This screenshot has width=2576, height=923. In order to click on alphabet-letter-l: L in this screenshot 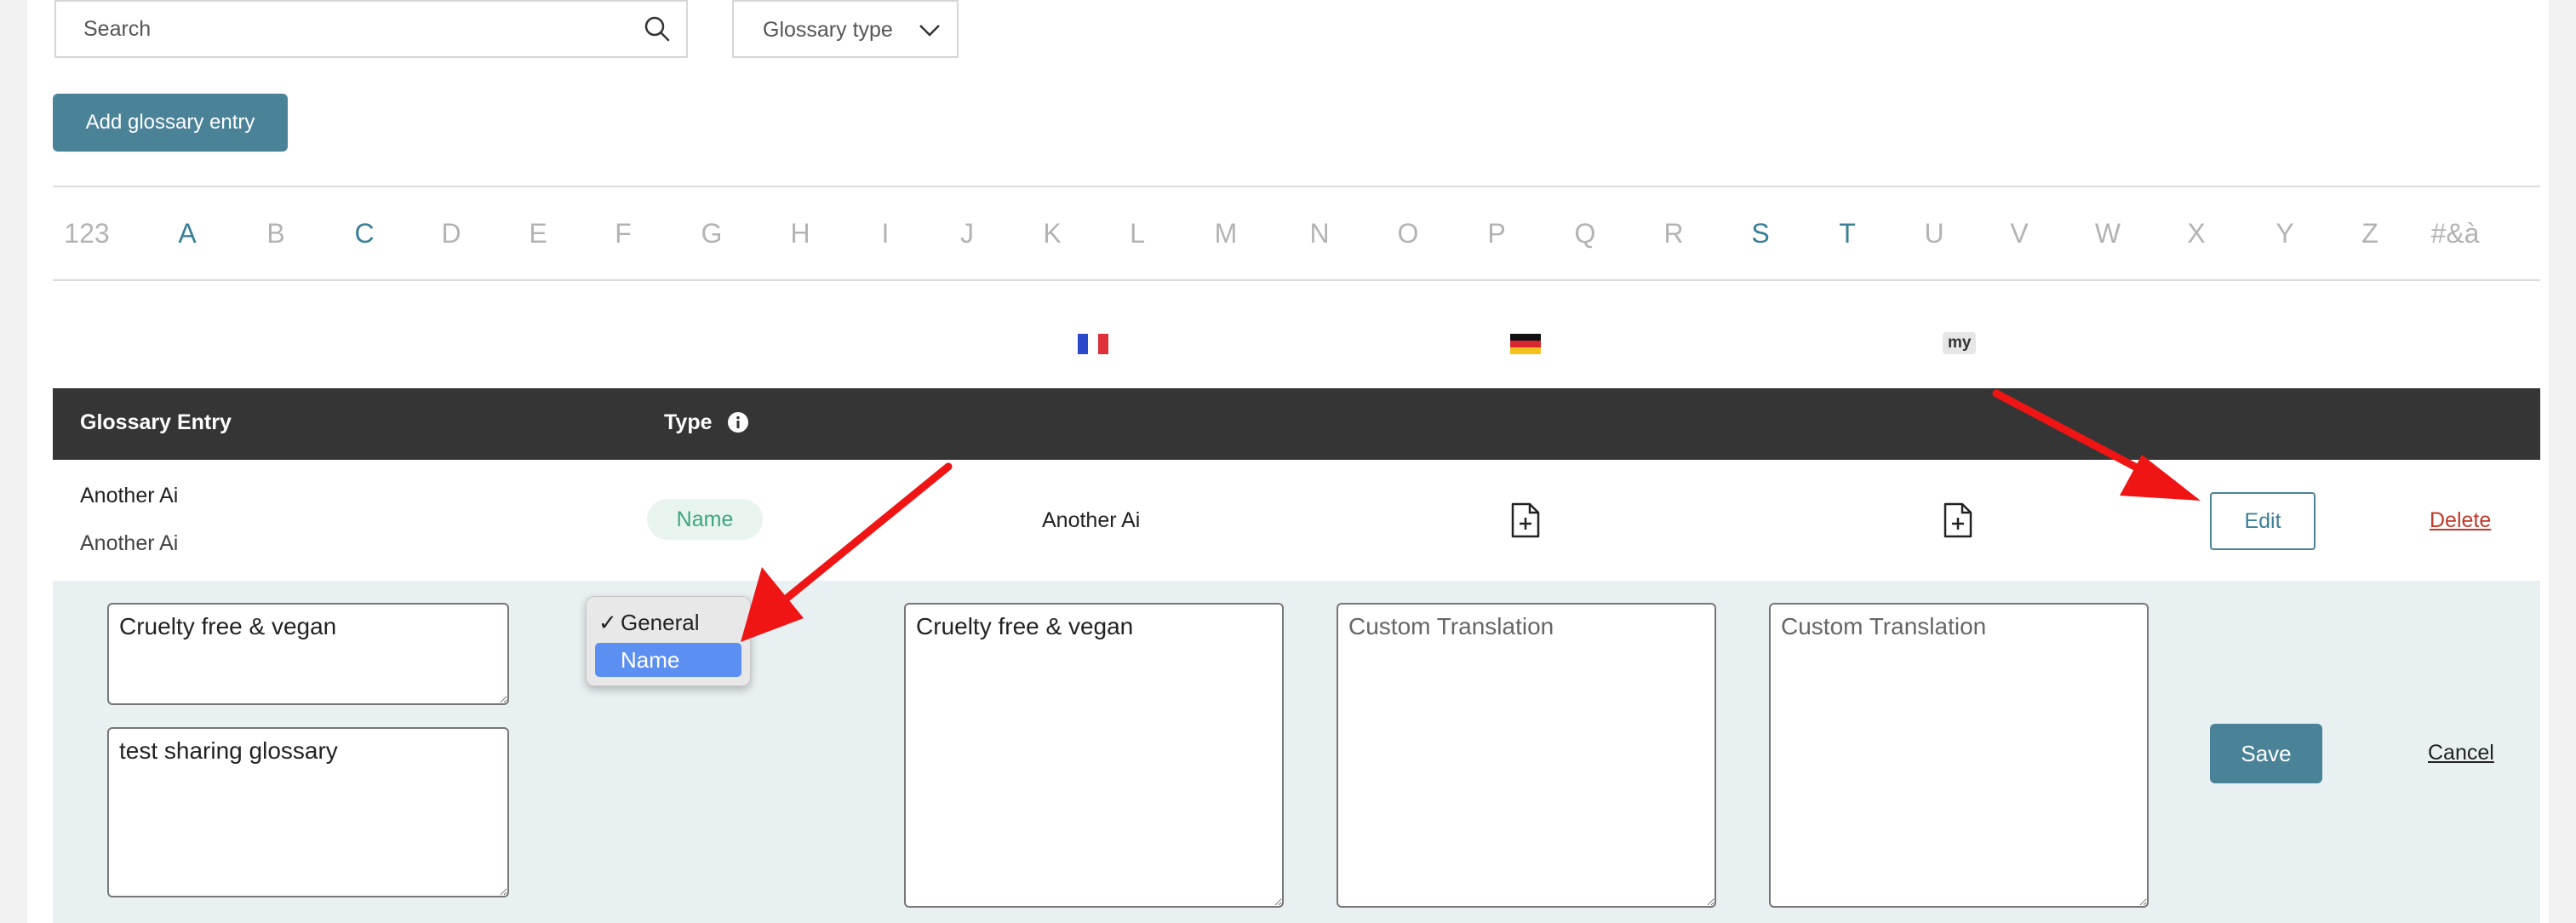, I will do `click(1138, 233)`.